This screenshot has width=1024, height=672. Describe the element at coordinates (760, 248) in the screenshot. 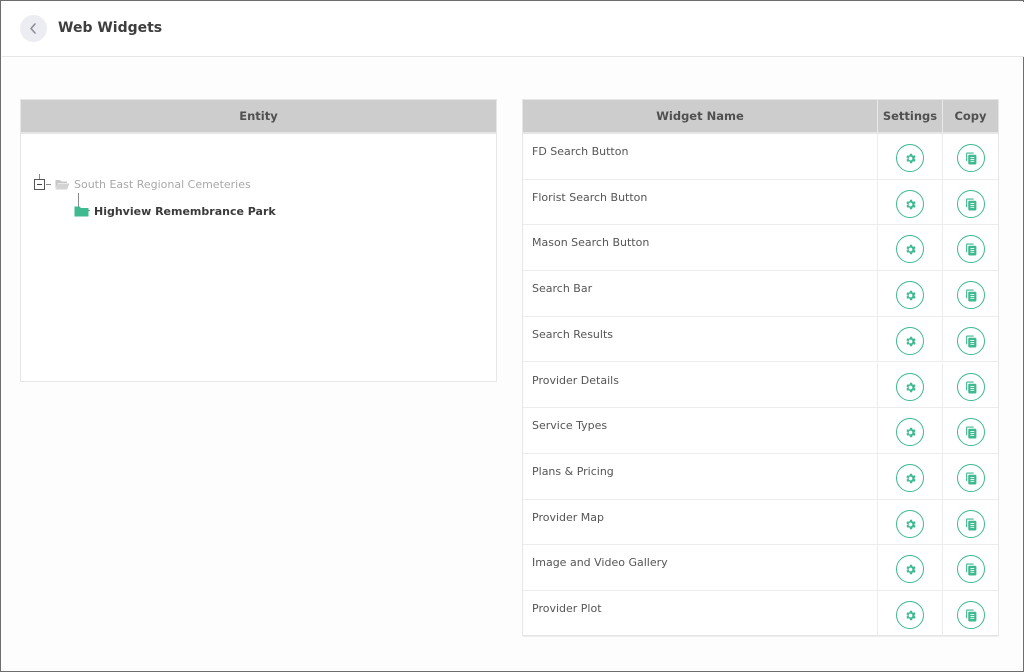

I see `table-row: Mason Search Button` at that location.